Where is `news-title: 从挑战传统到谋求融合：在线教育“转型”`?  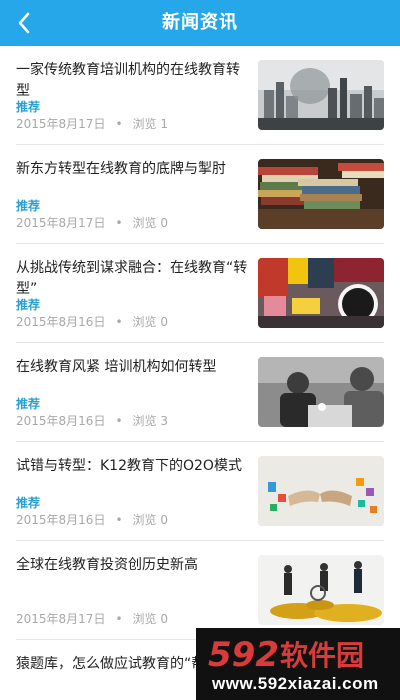
news-title: 从挑战传统到谋求融合：在线教育“转型” is located at coordinates (132, 278).